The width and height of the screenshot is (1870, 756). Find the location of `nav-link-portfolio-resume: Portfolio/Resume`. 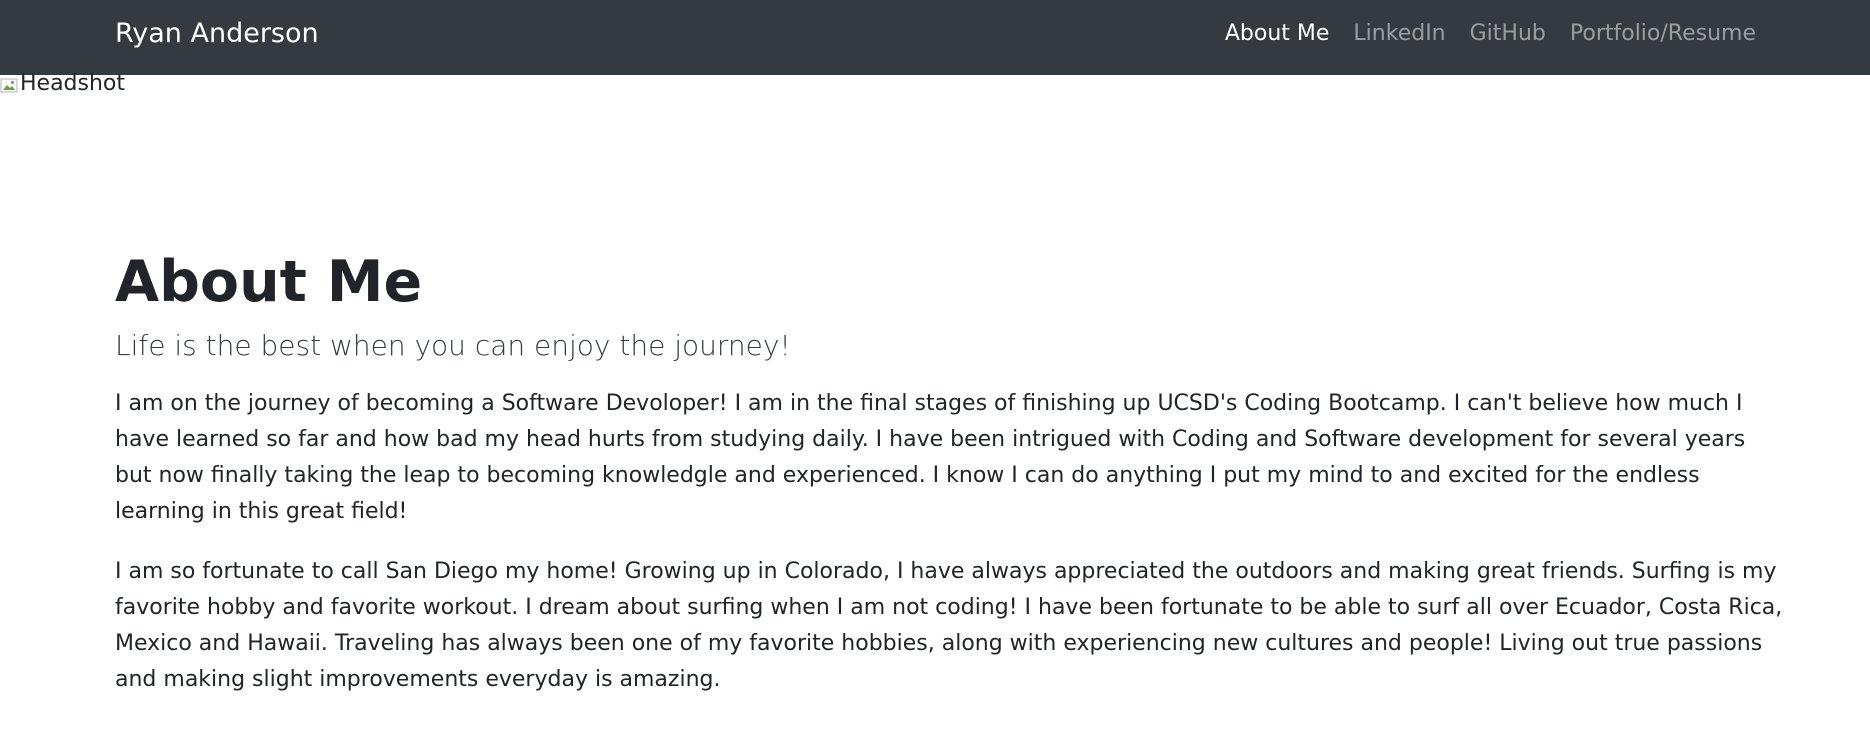

nav-link-portfolio-resume: Portfolio/Resume is located at coordinates (1663, 34).